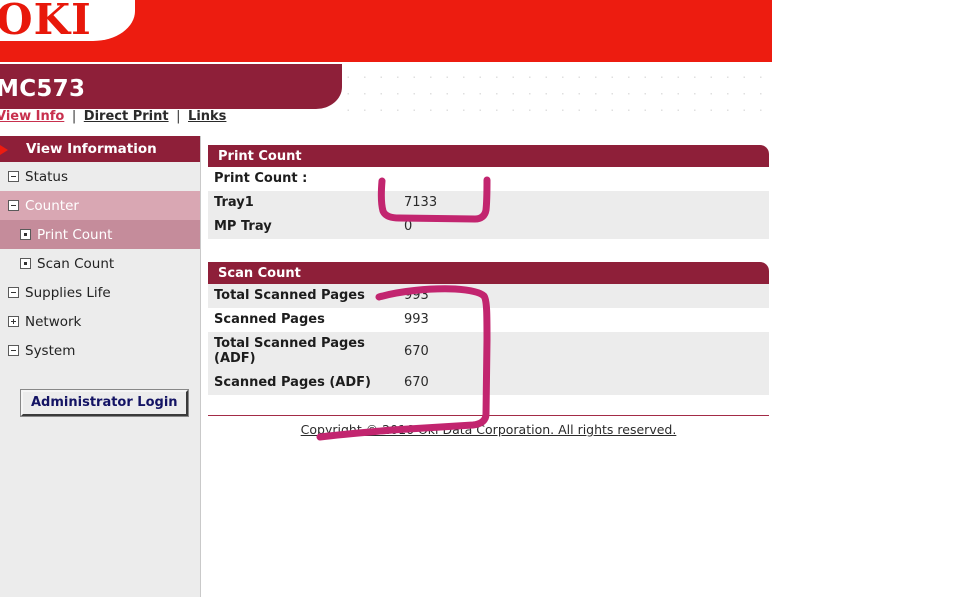 The height and width of the screenshot is (597, 967). What do you see at coordinates (303, 351) in the screenshot?
I see `row-label: Total Scanned Pages (ADF)` at bounding box center [303, 351].